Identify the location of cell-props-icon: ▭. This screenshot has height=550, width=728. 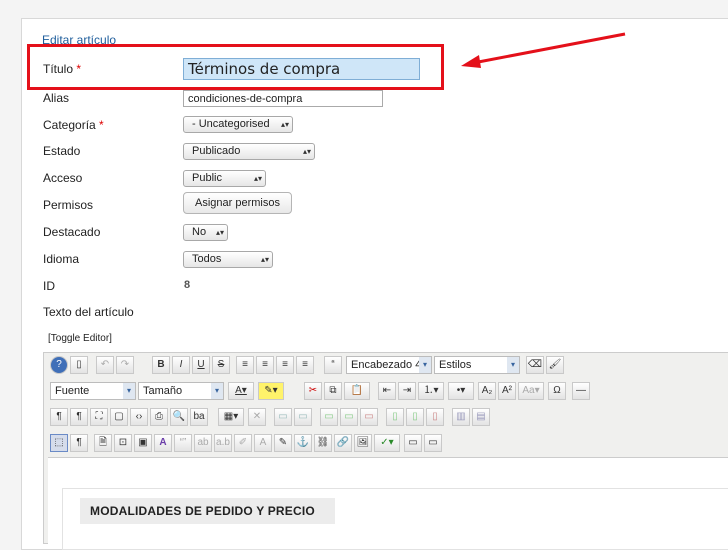
(303, 417).